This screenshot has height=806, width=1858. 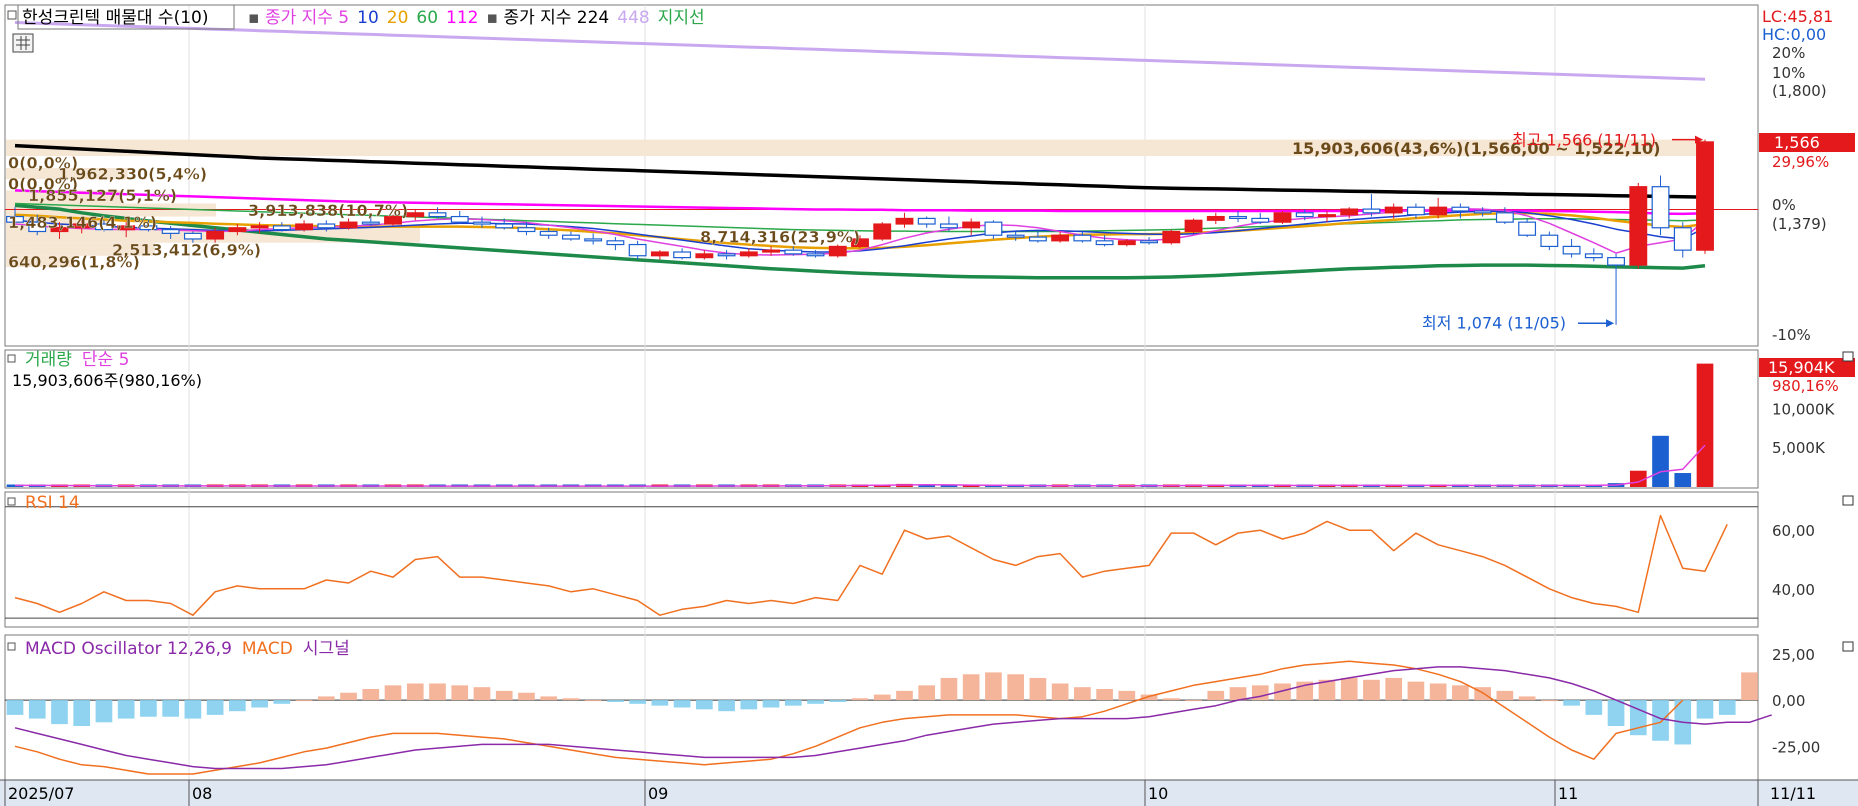 What do you see at coordinates (860, 51) in the screenshot?
I see `ma448-line` at bounding box center [860, 51].